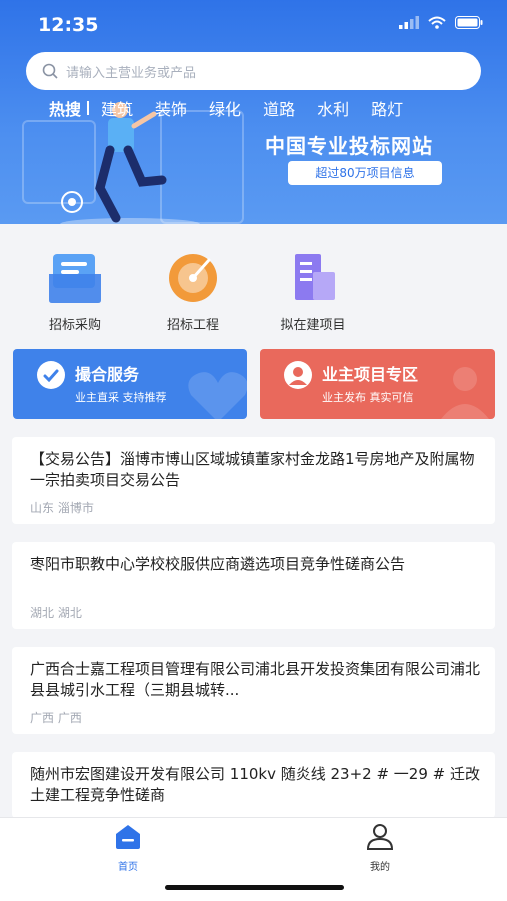 The height and width of the screenshot is (901, 507). Describe the element at coordinates (56, 718) in the screenshot. I see `project-location: 广西 广西` at that location.